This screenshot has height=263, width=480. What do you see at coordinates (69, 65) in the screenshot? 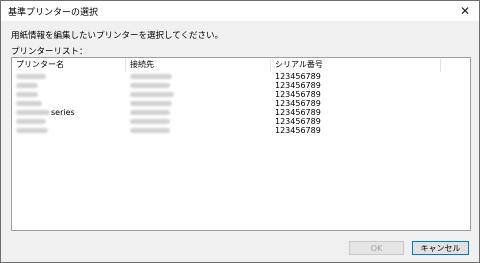
I see `column-header-name: プリンター名` at bounding box center [69, 65].